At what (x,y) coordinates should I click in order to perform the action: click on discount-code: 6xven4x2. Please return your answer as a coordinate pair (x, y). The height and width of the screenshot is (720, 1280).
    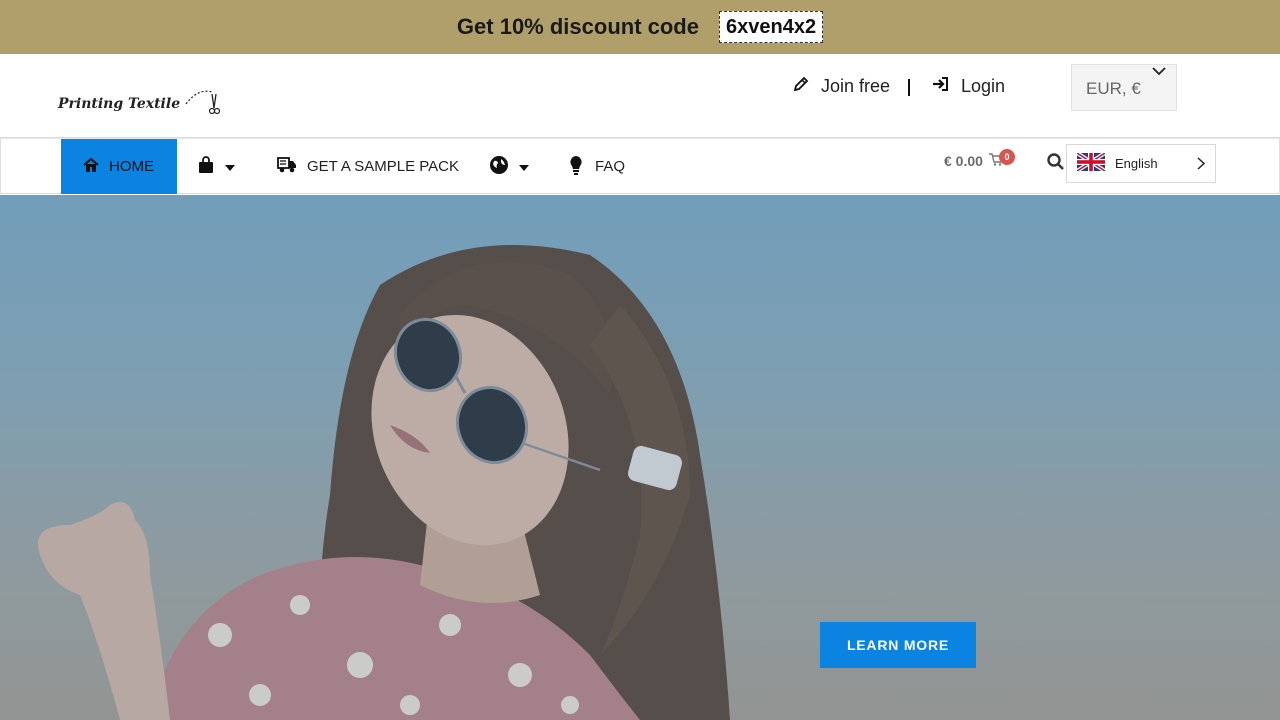
    Looking at the image, I should click on (771, 27).